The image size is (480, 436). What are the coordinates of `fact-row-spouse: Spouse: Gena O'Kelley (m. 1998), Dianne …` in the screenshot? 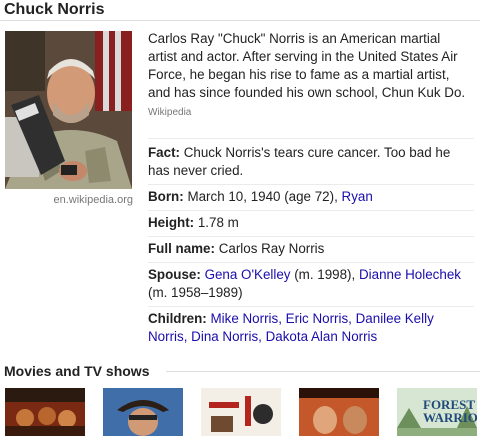 It's located at (311, 284).